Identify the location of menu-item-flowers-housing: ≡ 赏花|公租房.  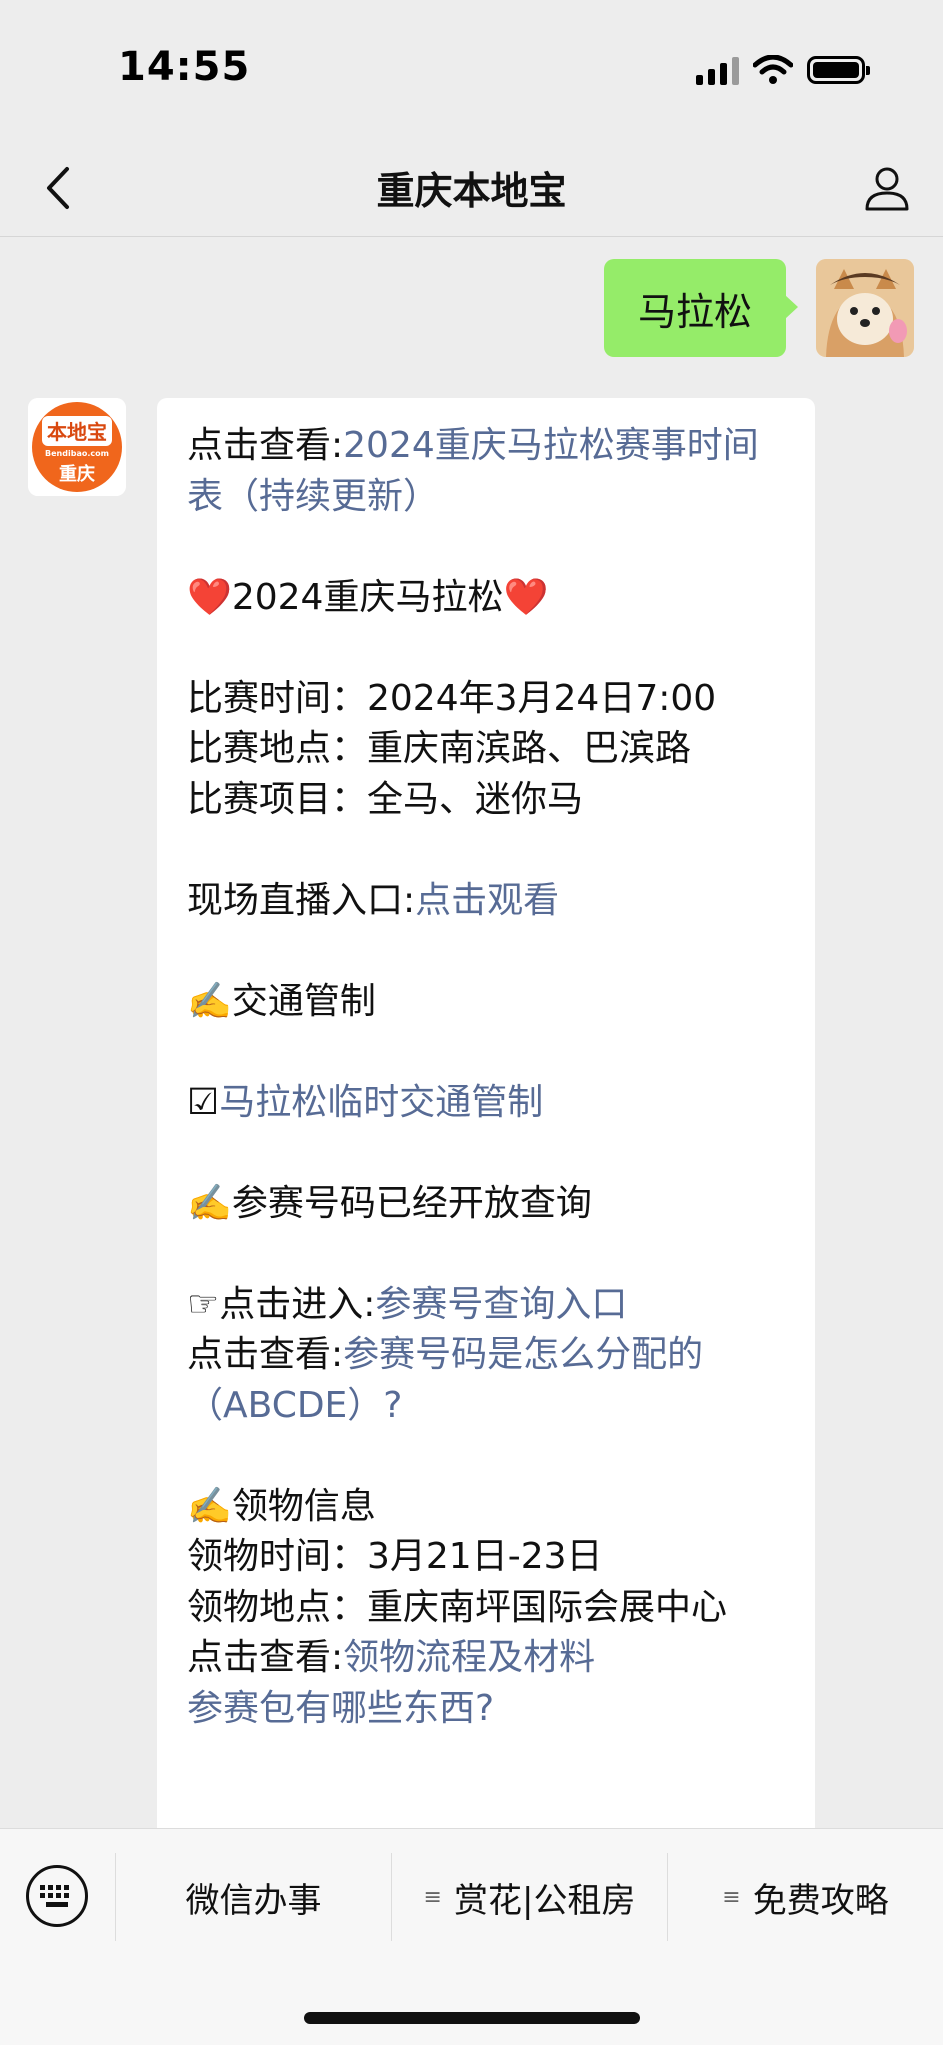
(529, 1897).